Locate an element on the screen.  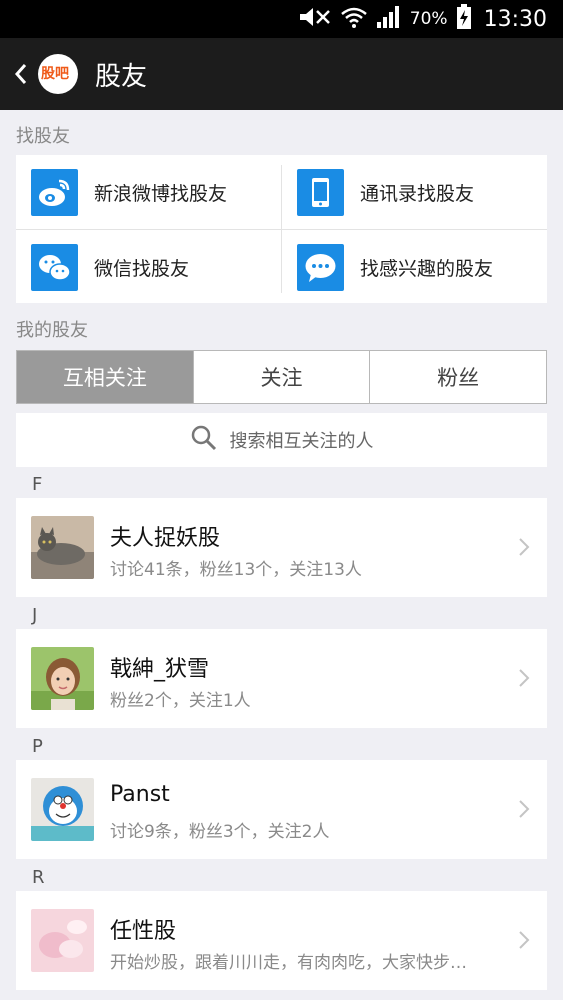
tab-mutual-follow: 互相关注 is located at coordinates (105, 377).